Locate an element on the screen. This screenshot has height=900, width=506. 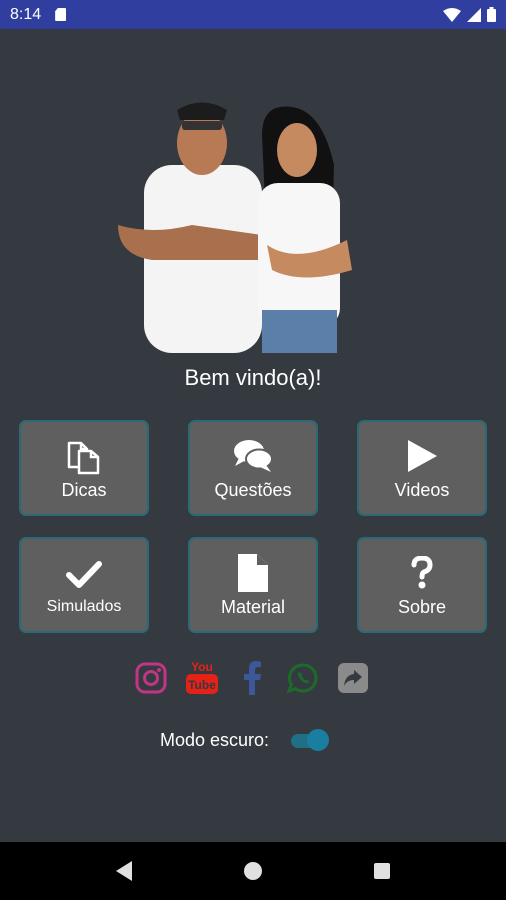
file-icon is located at coordinates (253, 573).